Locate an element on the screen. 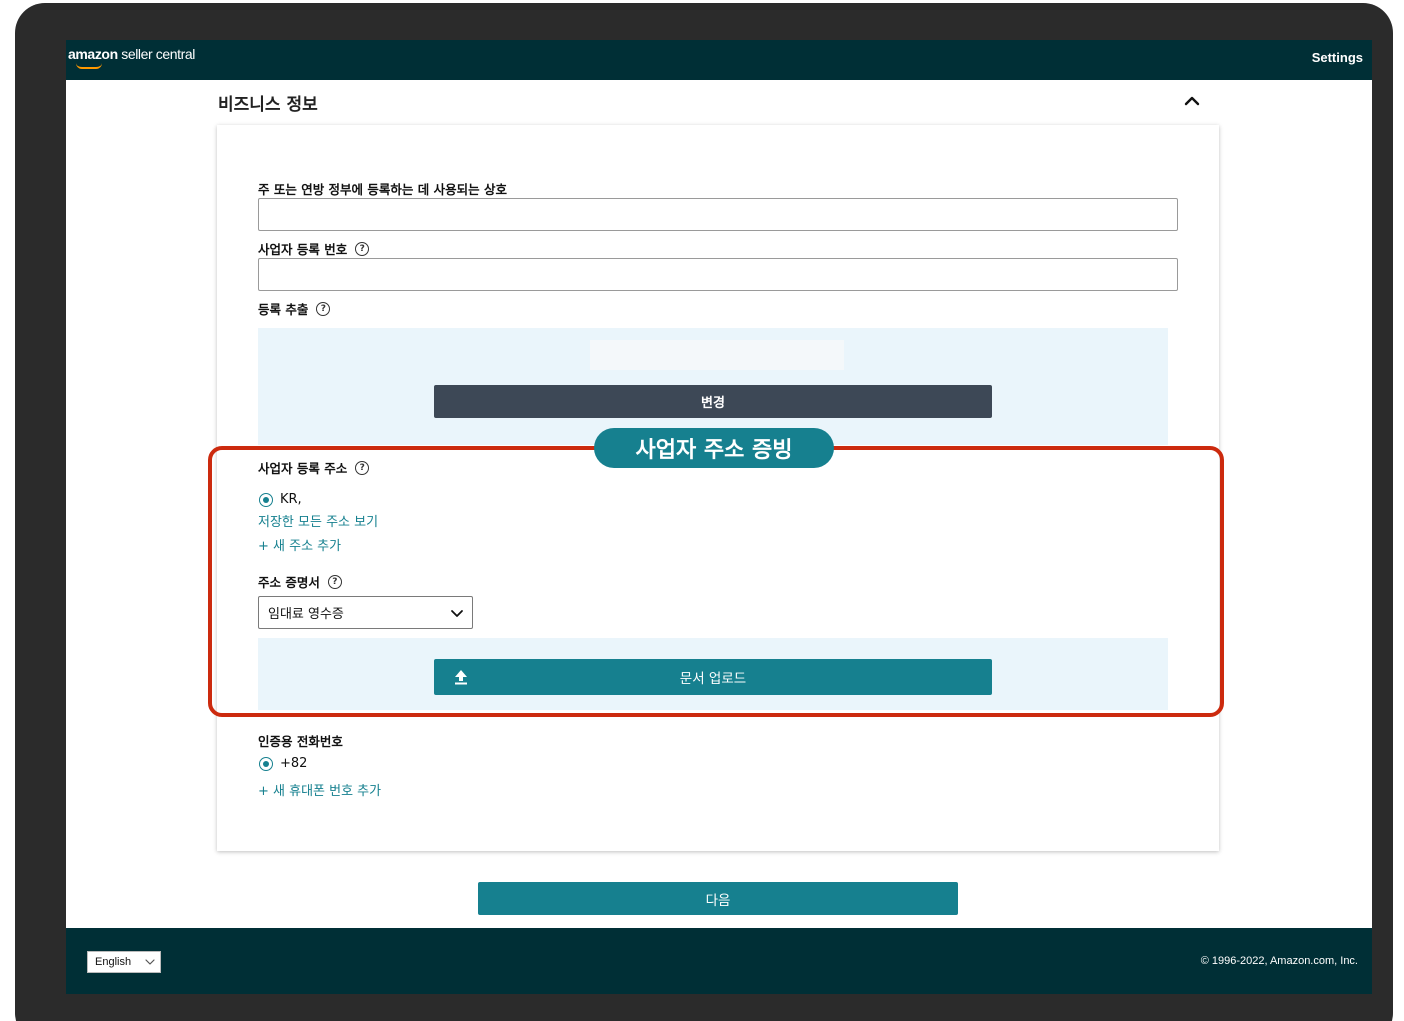  address-proof-label: 주소 증명서 ? is located at coordinates (300, 581).